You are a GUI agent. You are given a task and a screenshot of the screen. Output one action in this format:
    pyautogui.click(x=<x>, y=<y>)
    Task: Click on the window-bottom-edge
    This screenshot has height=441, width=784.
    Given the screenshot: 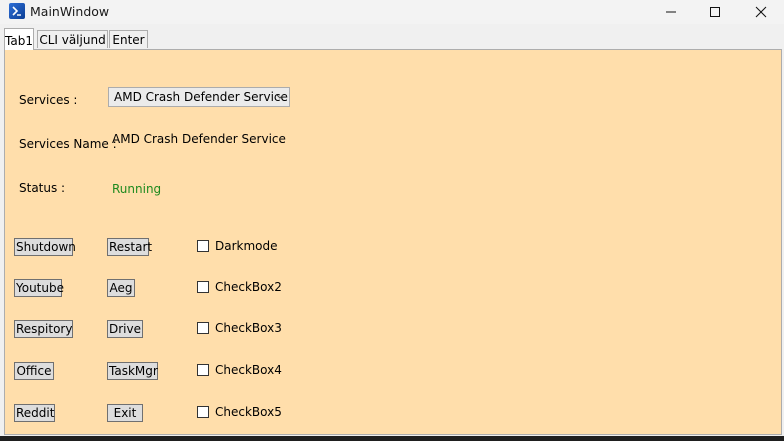 What is the action you would take?
    pyautogui.click(x=392, y=438)
    